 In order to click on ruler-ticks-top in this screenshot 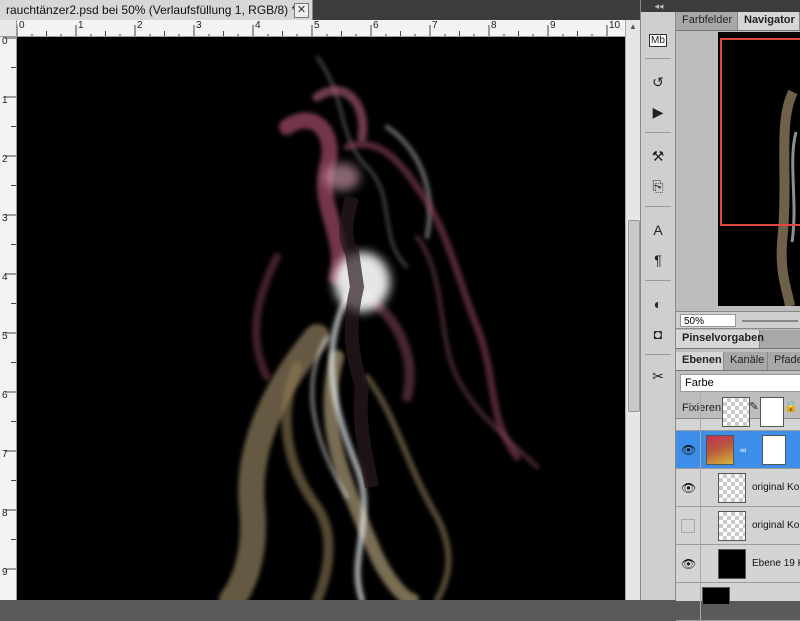, I will do `click(312, 30)`.